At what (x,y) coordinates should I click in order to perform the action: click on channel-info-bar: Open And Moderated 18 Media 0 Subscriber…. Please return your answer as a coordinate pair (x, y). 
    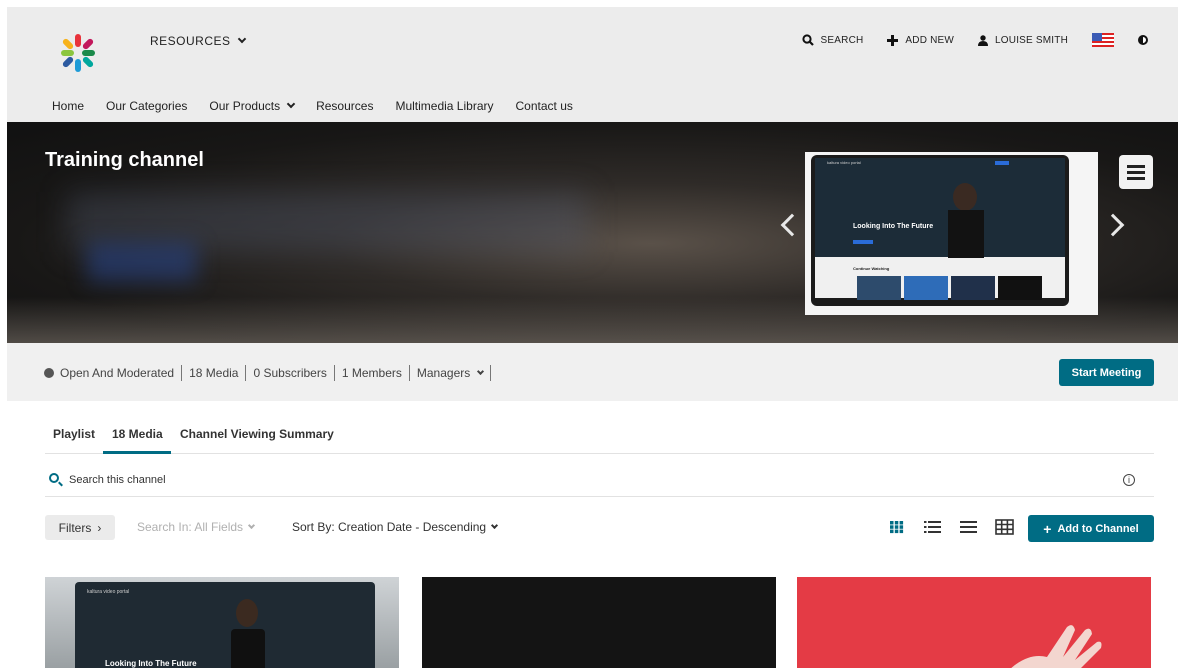
    Looking at the image, I should click on (592, 372).